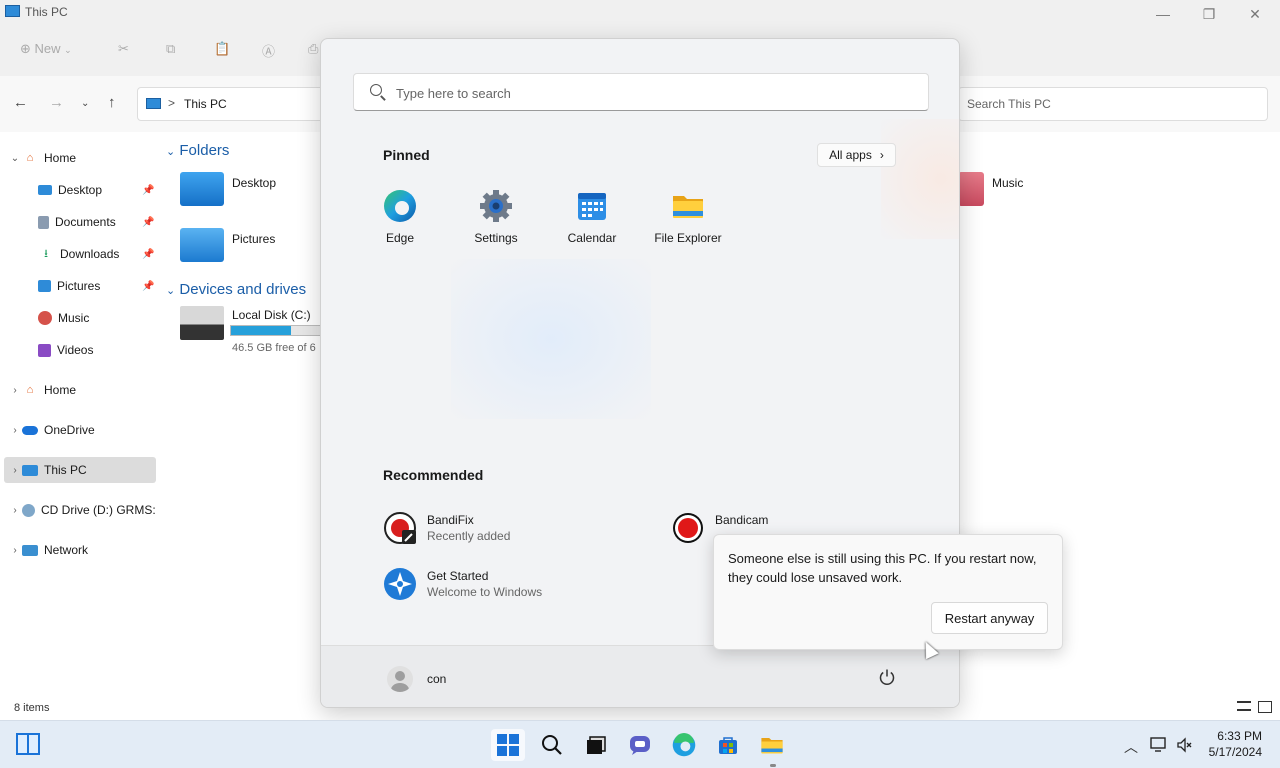  What do you see at coordinates (170, 49) in the screenshot?
I see `copy-icon: ⧉` at bounding box center [170, 49].